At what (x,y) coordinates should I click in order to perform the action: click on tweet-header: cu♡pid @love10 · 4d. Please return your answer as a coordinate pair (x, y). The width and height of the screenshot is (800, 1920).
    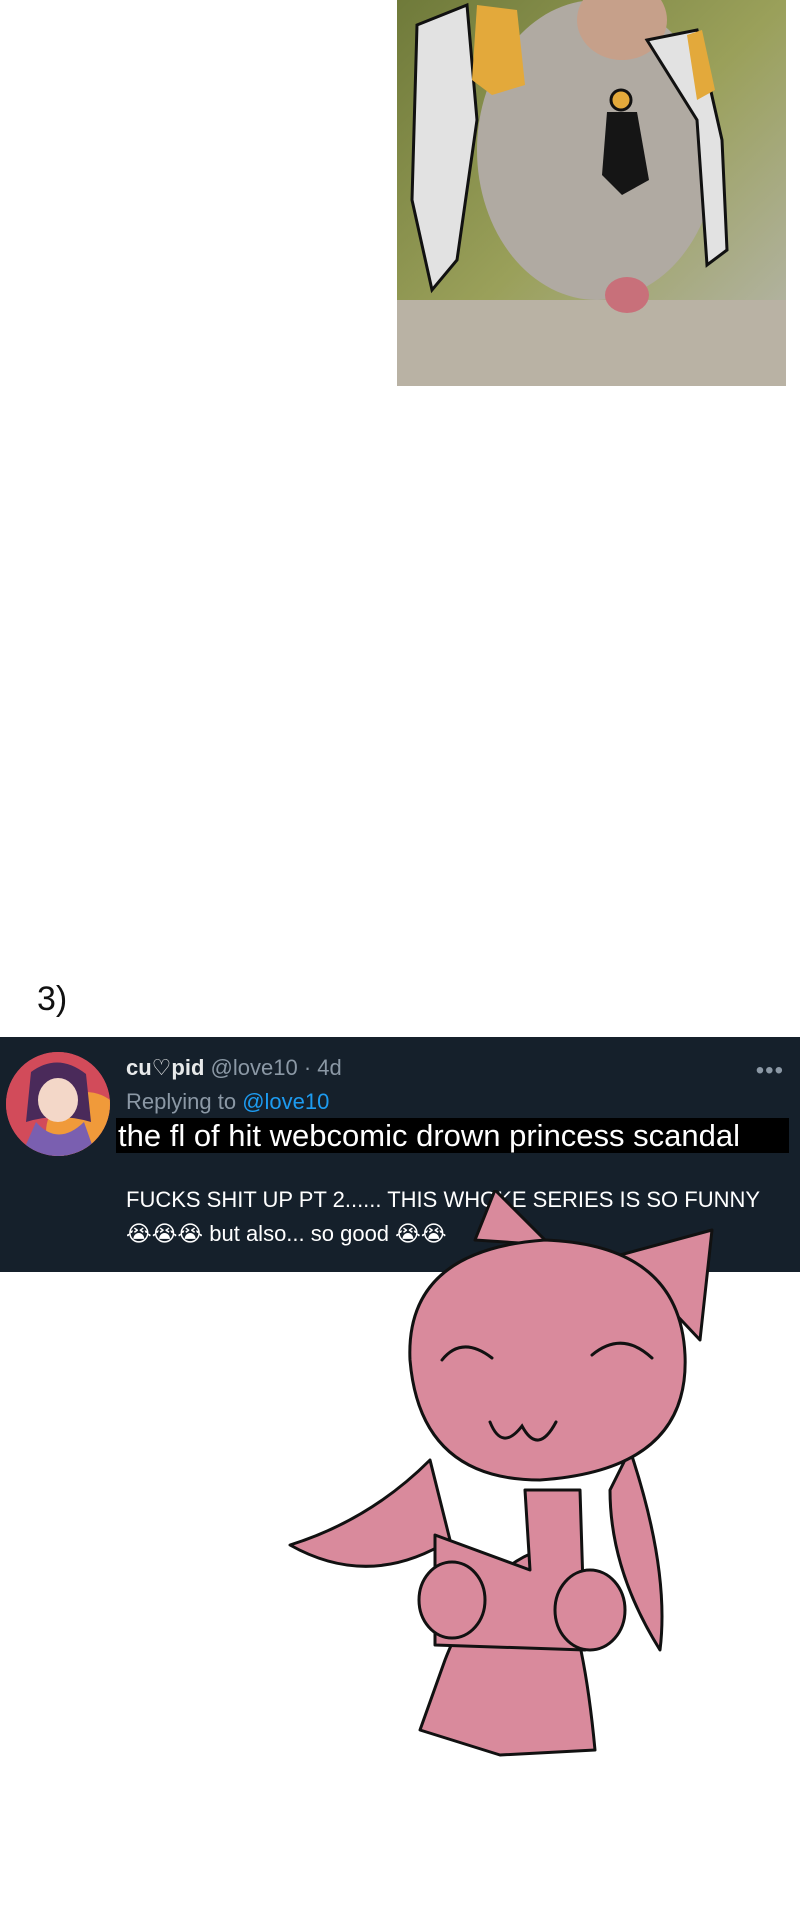
    Looking at the image, I should click on (234, 1068).